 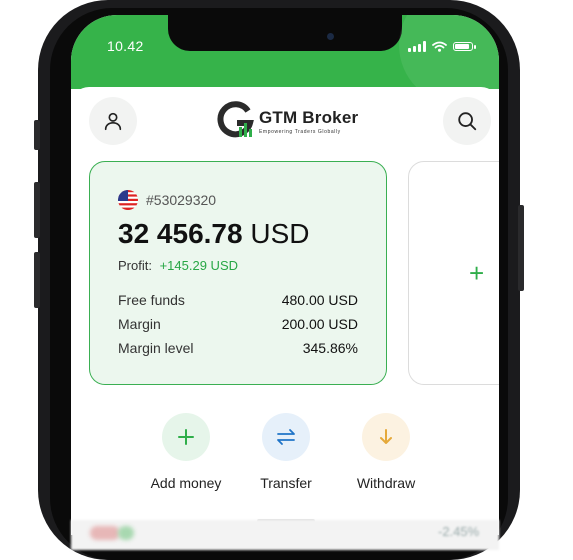 What do you see at coordinates (238, 348) in the screenshot?
I see `detail-row-margin-level: Margin level 345.86%` at bounding box center [238, 348].